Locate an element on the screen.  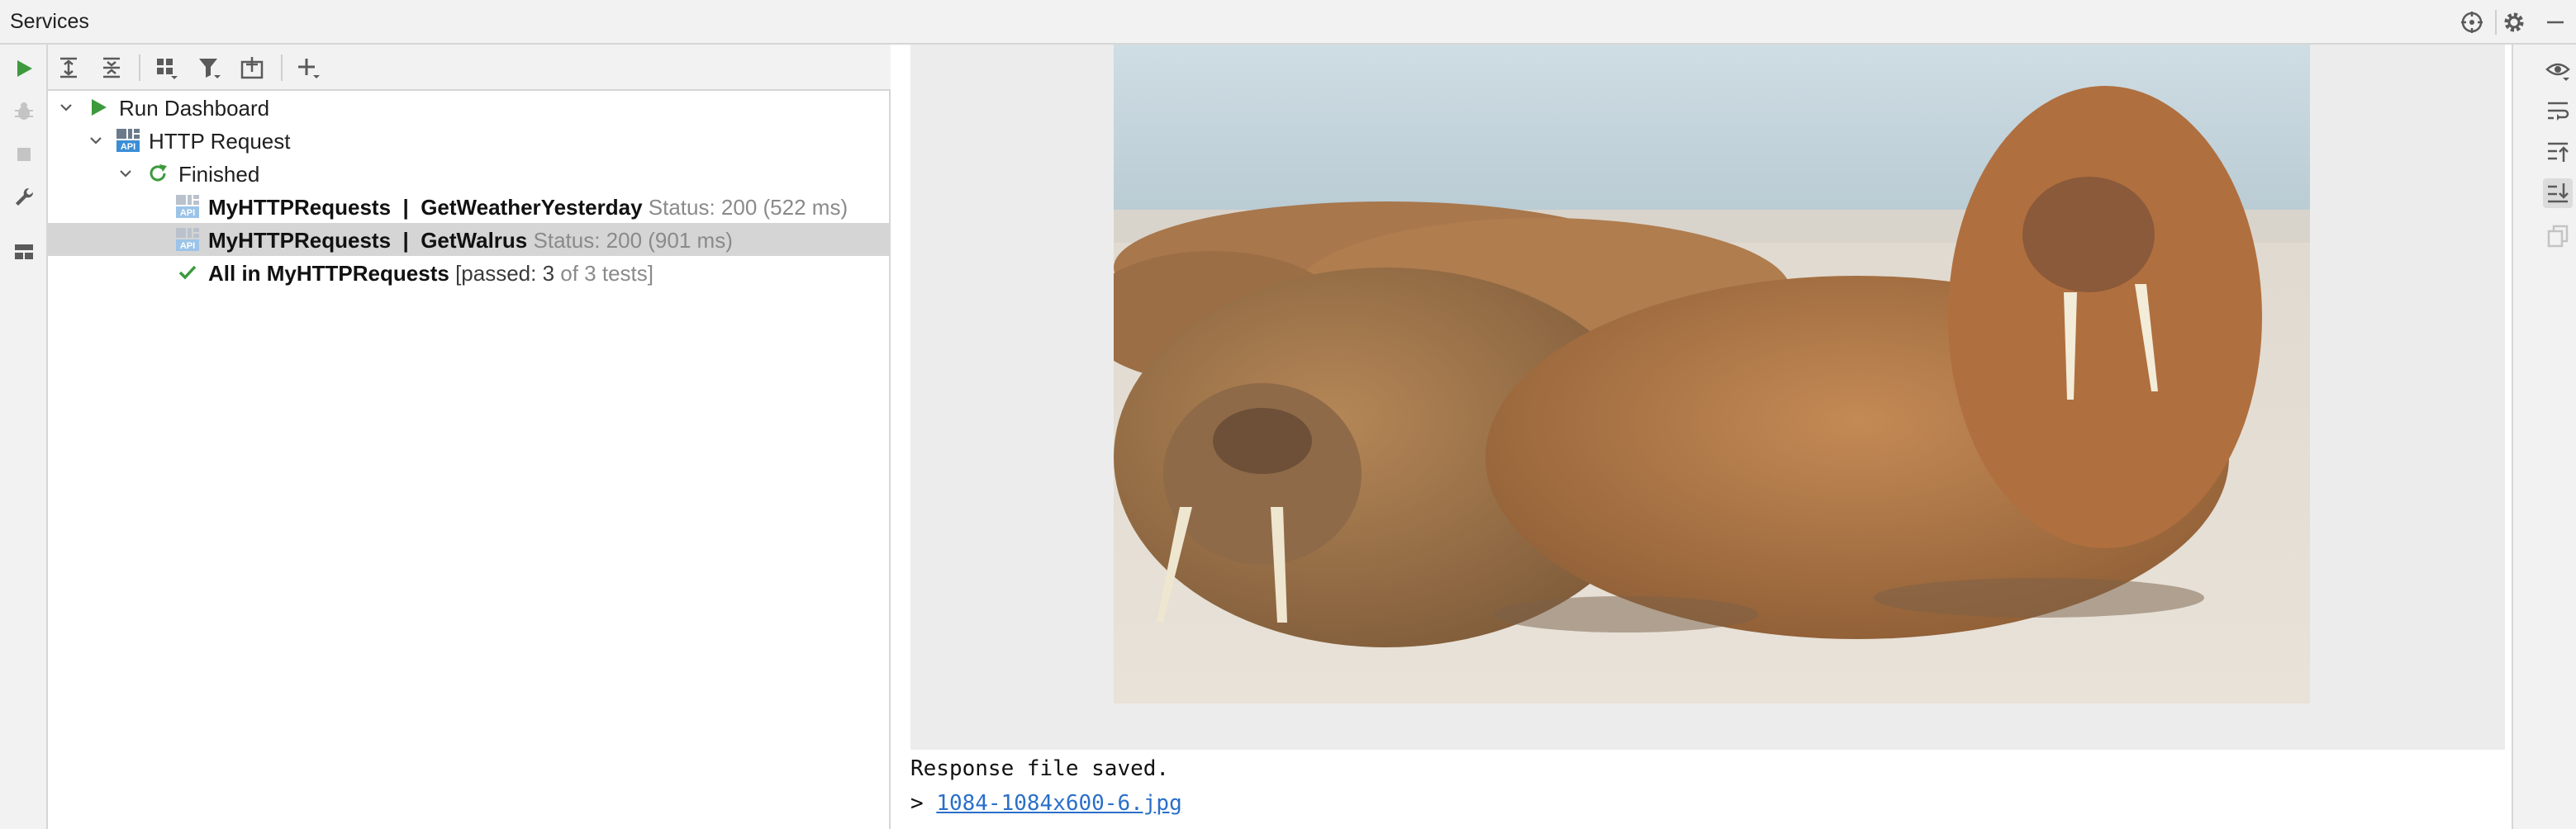
console-file-line: > 1084-1084x600-6.jpg is located at coordinates (1046, 803).